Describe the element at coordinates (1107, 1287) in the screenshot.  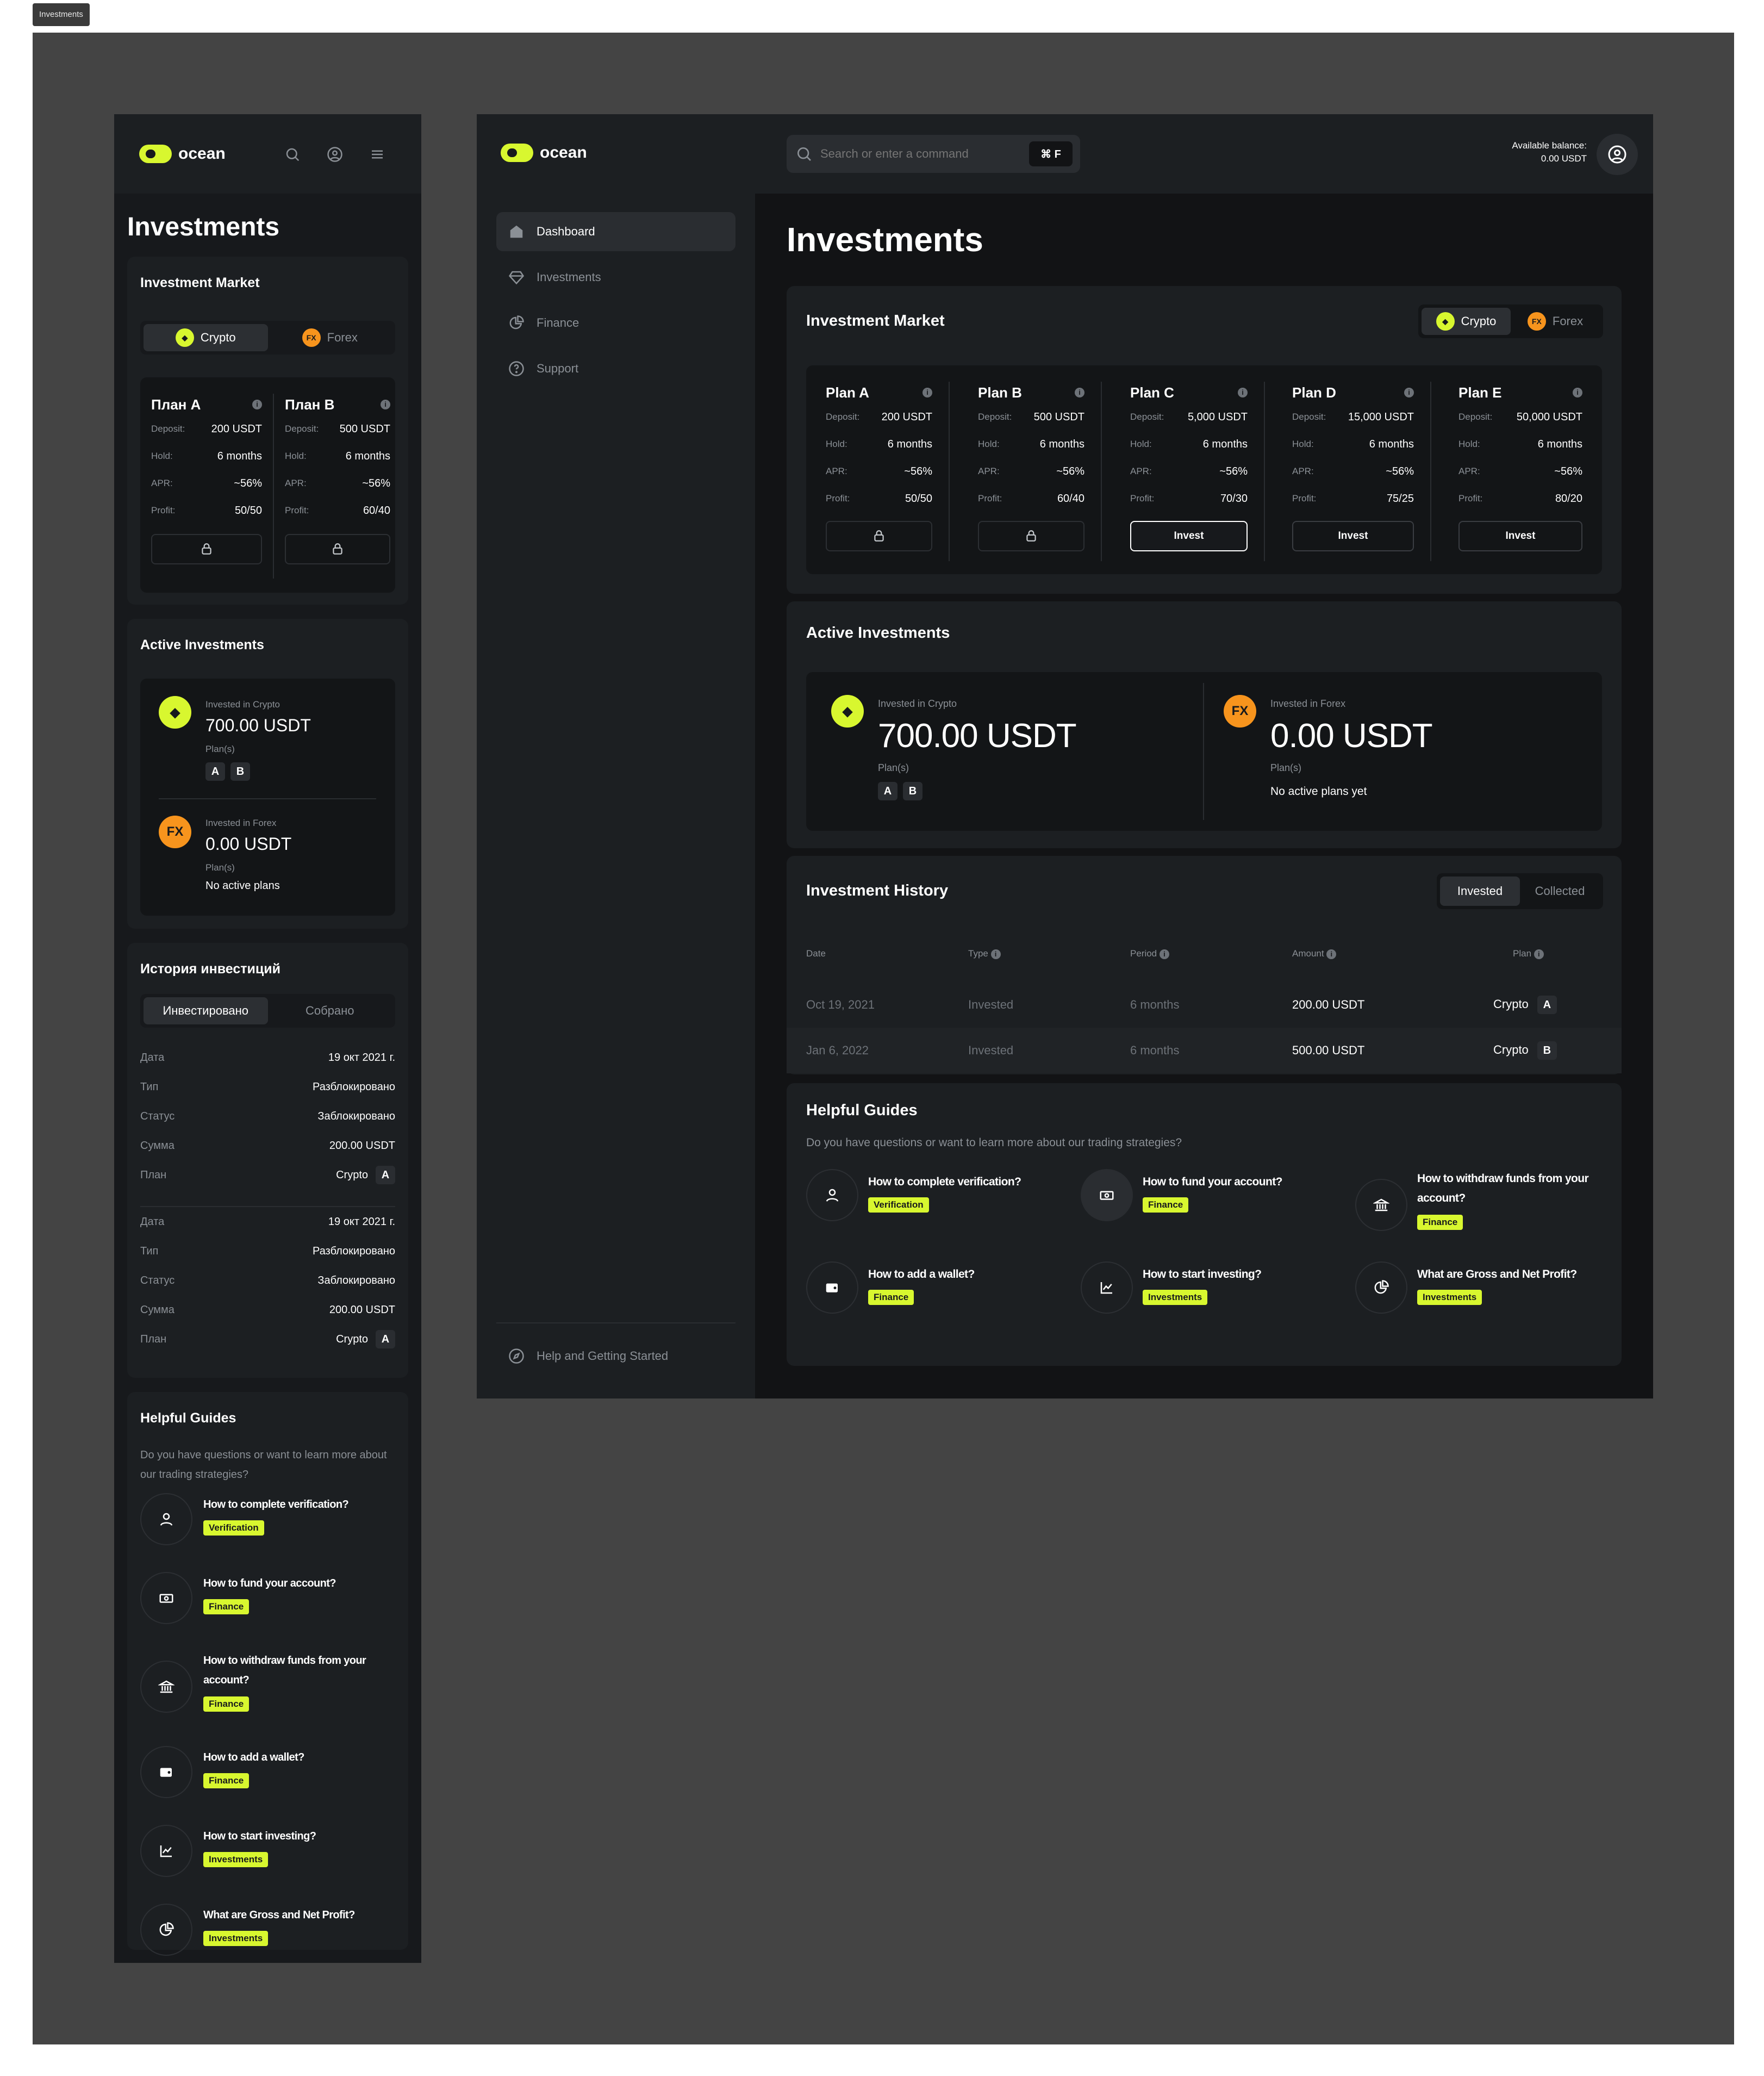
I see `chart-icon` at that location.